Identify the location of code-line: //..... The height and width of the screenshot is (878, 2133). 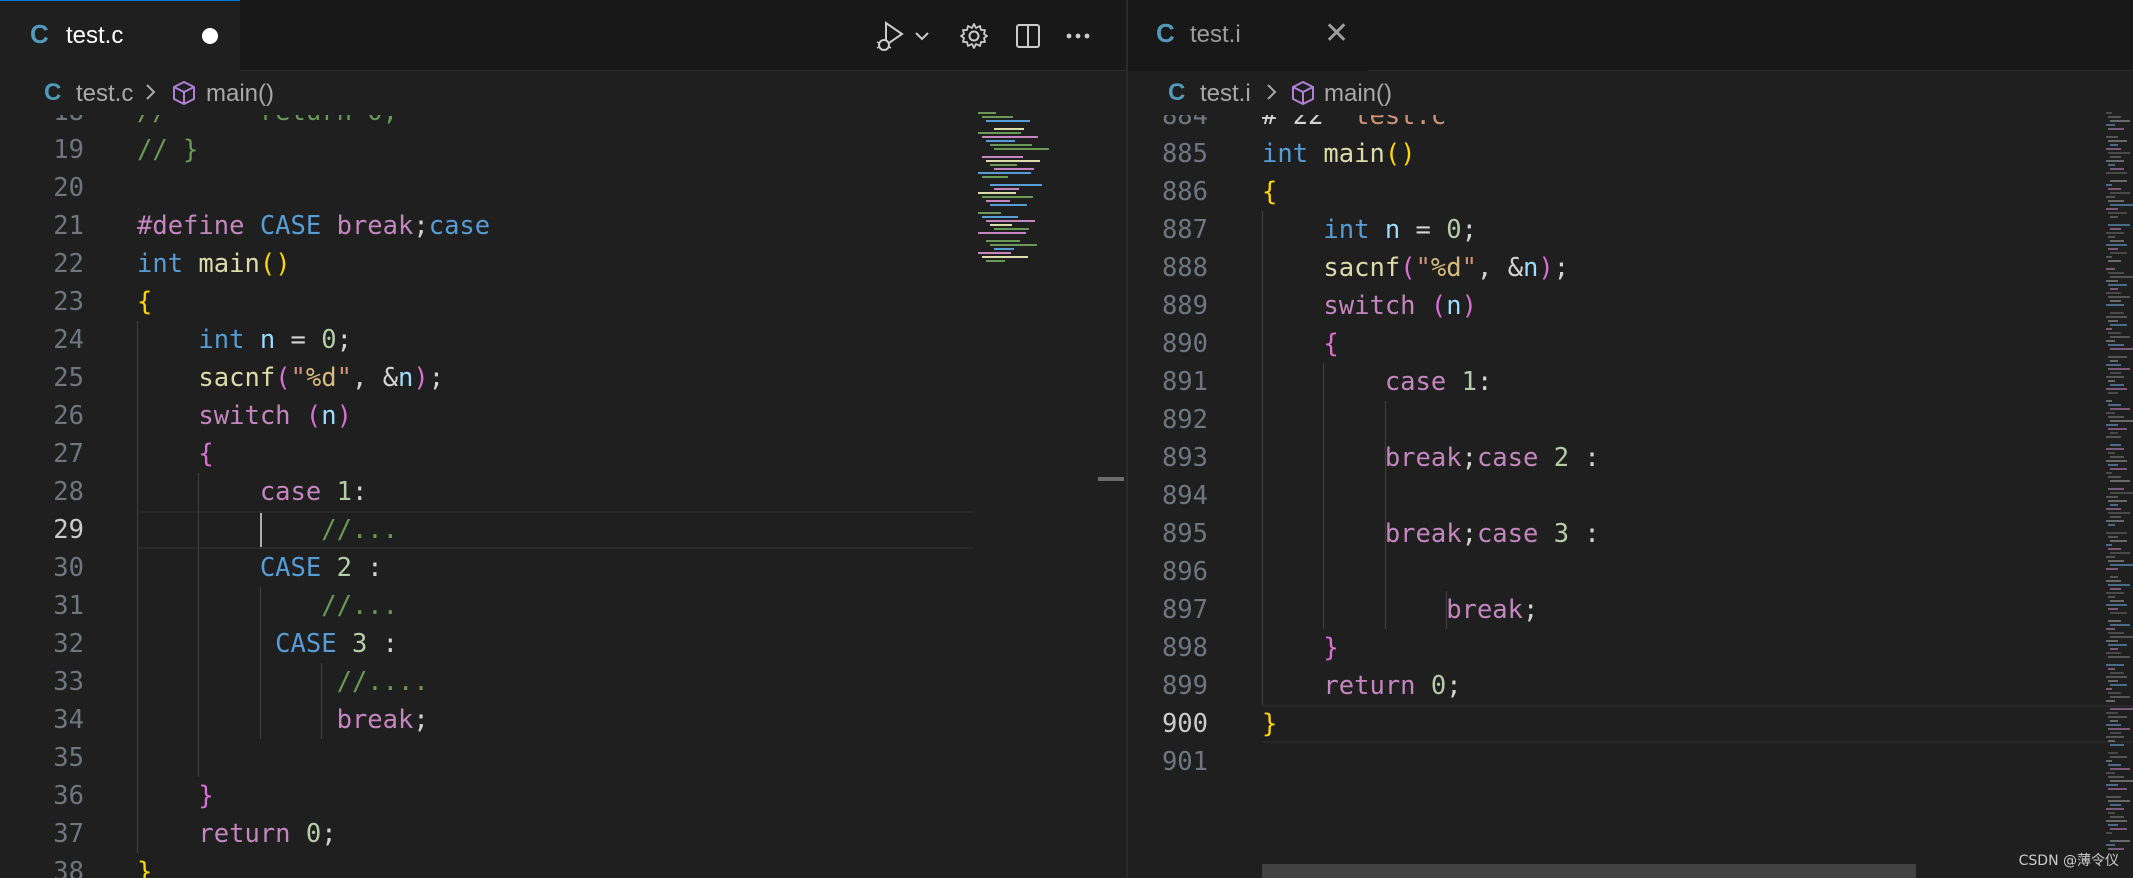
(283, 682).